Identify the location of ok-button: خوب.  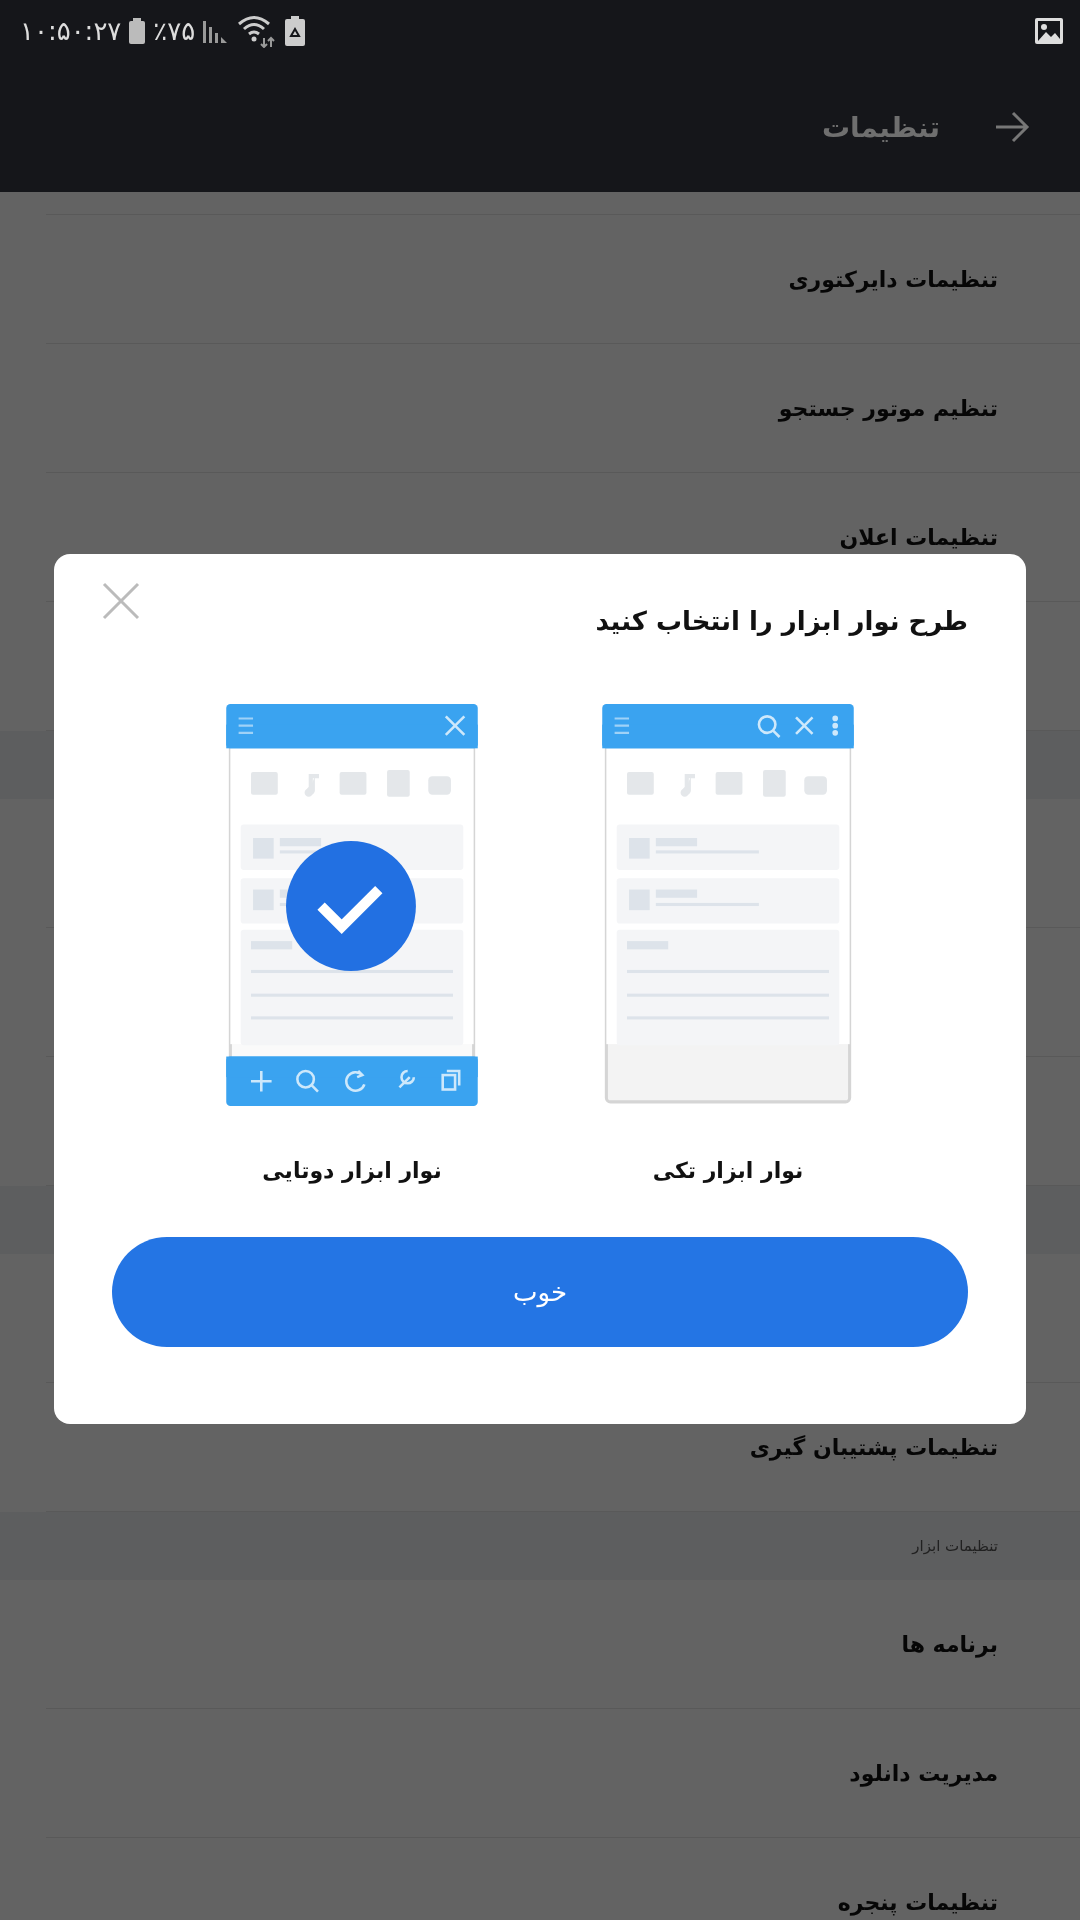
(540, 1292).